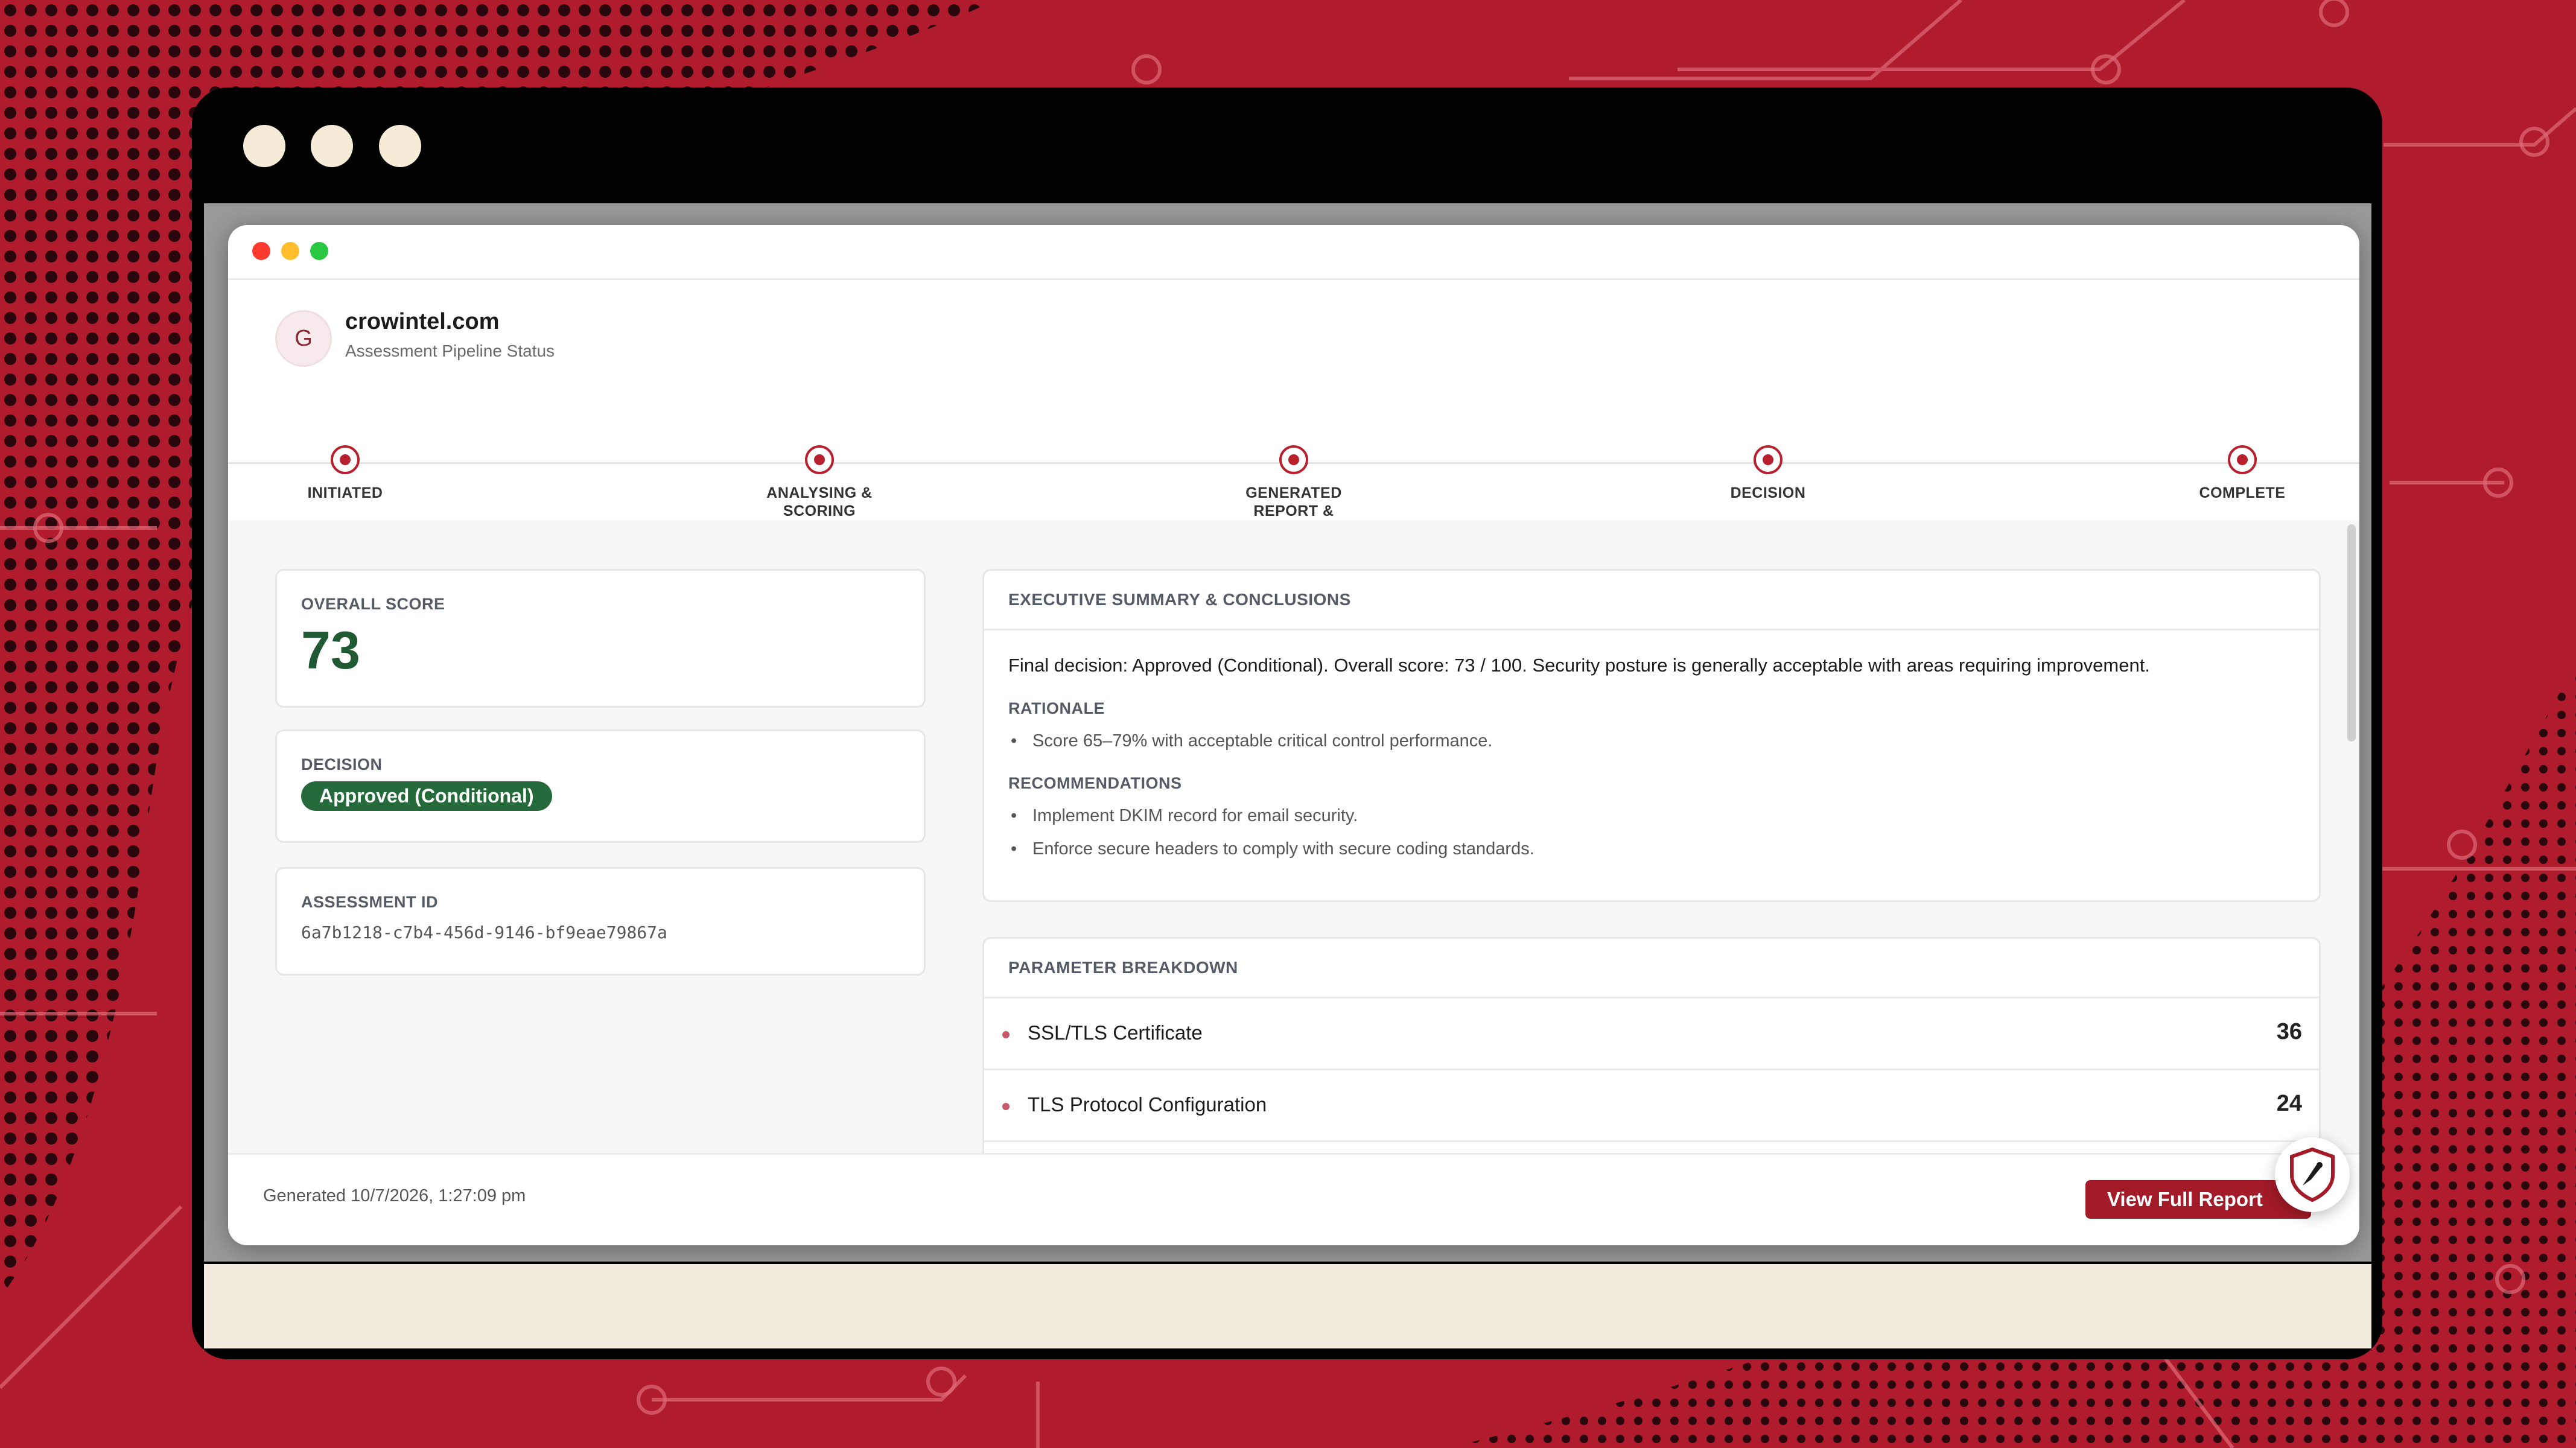  Describe the element at coordinates (422, 321) in the screenshot. I see `domain-title: crowintel.com` at that location.